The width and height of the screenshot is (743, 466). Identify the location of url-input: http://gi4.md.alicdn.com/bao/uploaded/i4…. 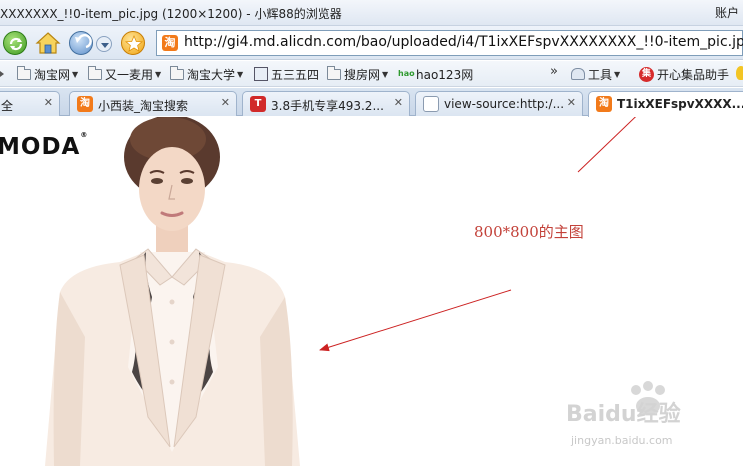
(463, 42).